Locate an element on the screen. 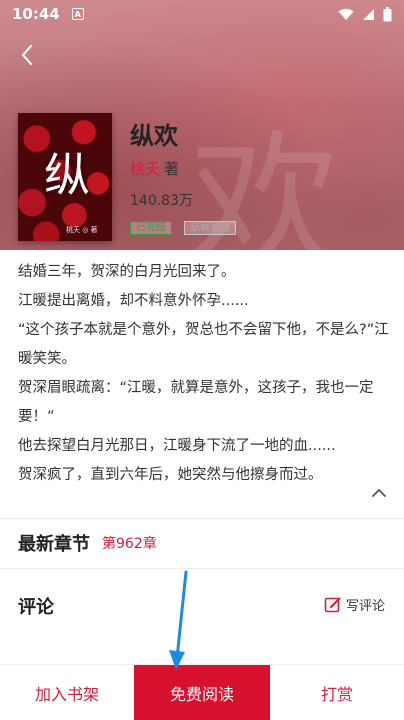 The height and width of the screenshot is (720, 404). battery-icon is located at coordinates (387, 13).